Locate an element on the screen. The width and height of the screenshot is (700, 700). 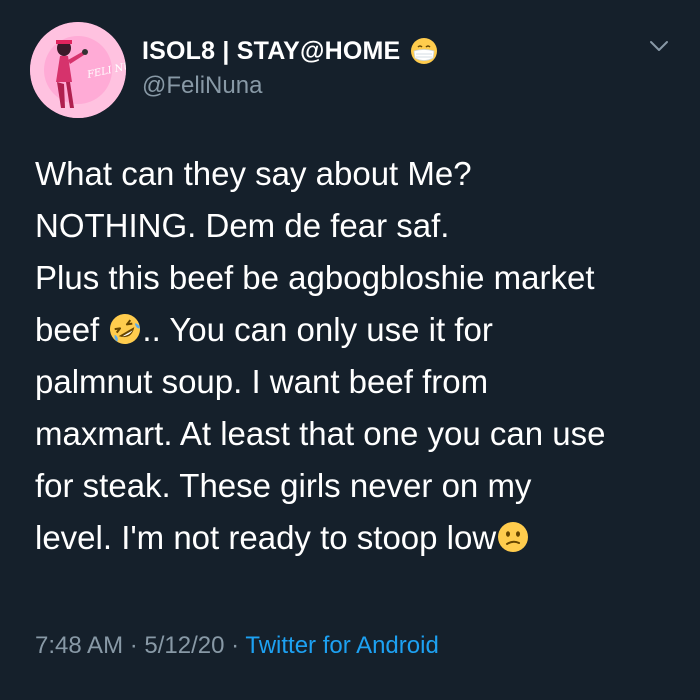
display-name-row: ISOL8 | STAY@HOME is located at coordinates (290, 51).